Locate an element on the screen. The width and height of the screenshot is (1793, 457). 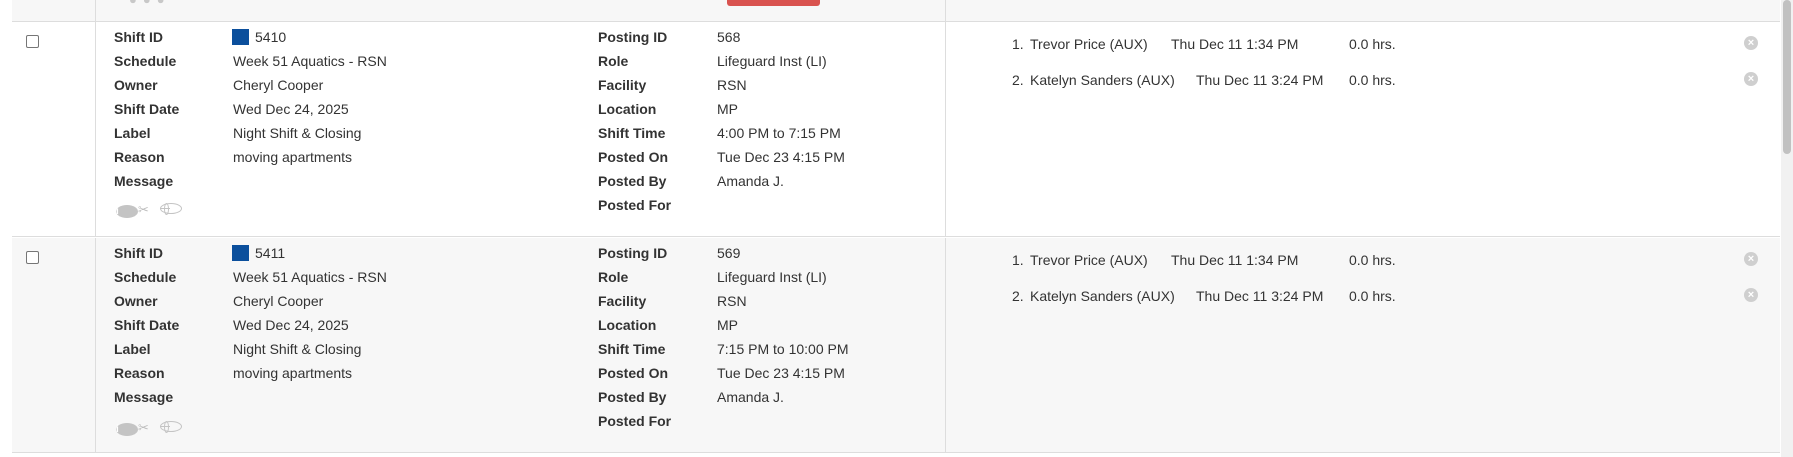
previous-row-edge: ●●● is located at coordinates (896, 11).